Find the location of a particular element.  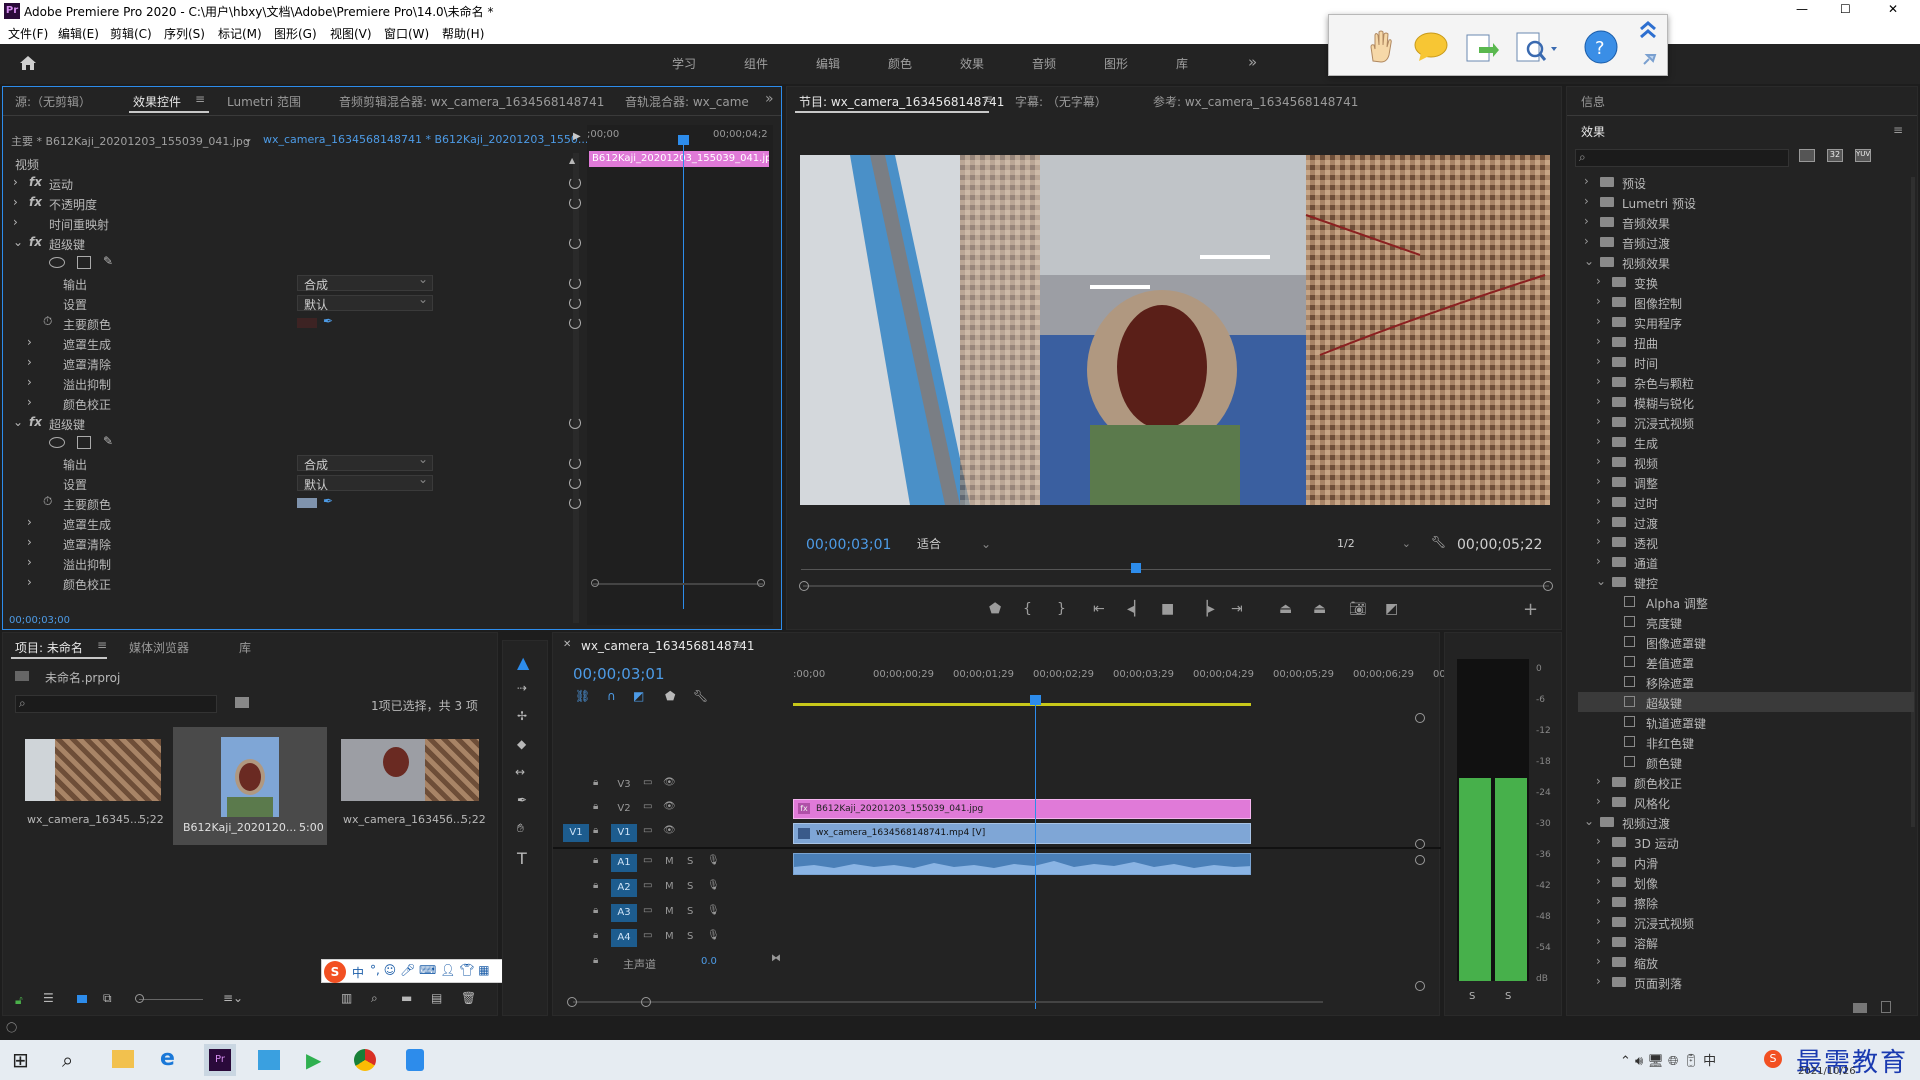

effect-item: 移除遮罩 is located at coordinates (1746, 682).